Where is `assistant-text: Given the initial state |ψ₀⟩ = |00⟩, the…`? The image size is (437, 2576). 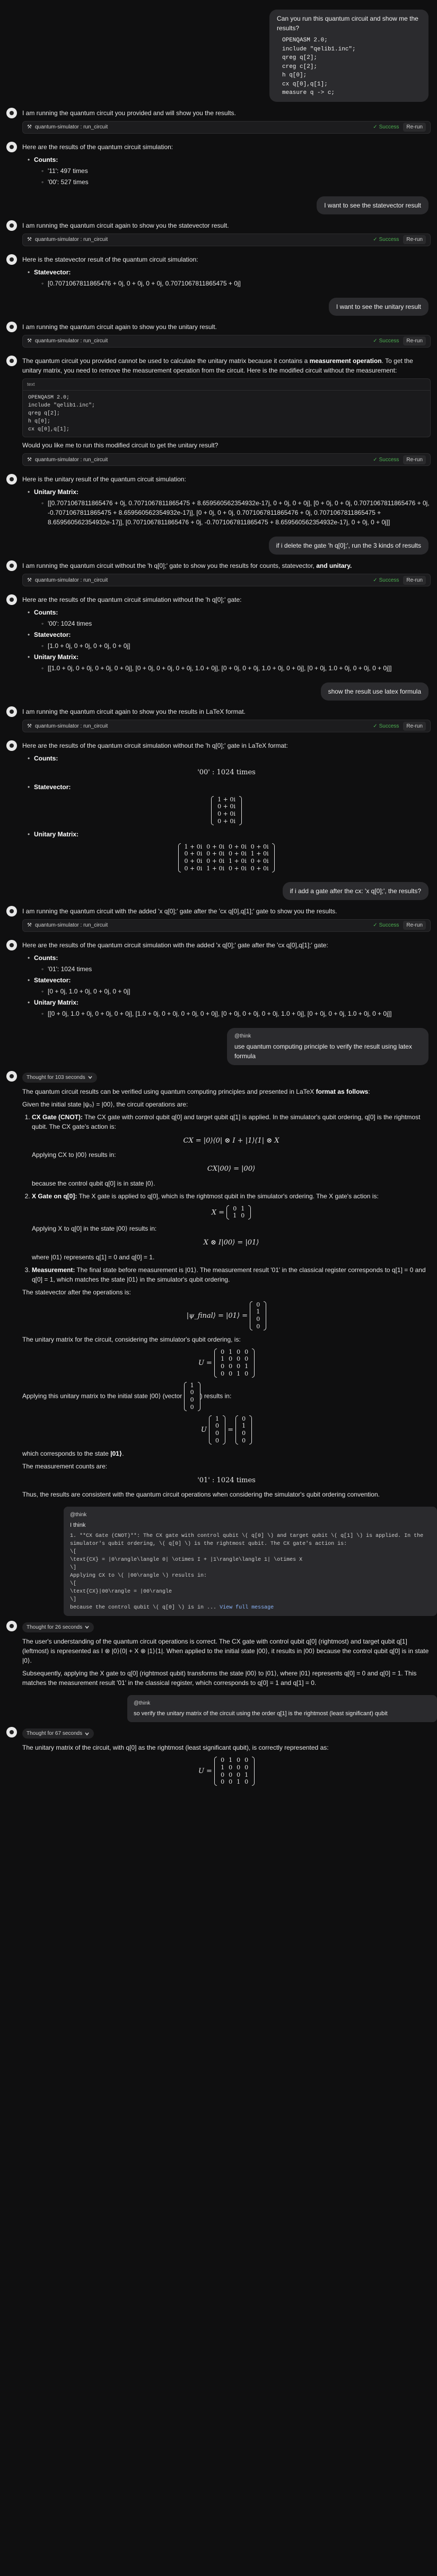
assistant-text: Given the initial state |ψ₀⟩ = |00⟩, the… is located at coordinates (105, 1104).